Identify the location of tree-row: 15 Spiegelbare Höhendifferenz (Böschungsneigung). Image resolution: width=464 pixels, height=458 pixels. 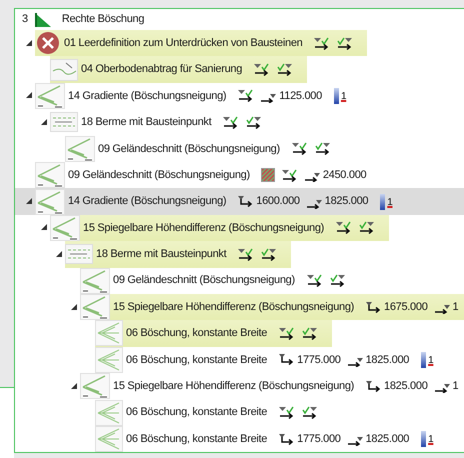
(239, 228).